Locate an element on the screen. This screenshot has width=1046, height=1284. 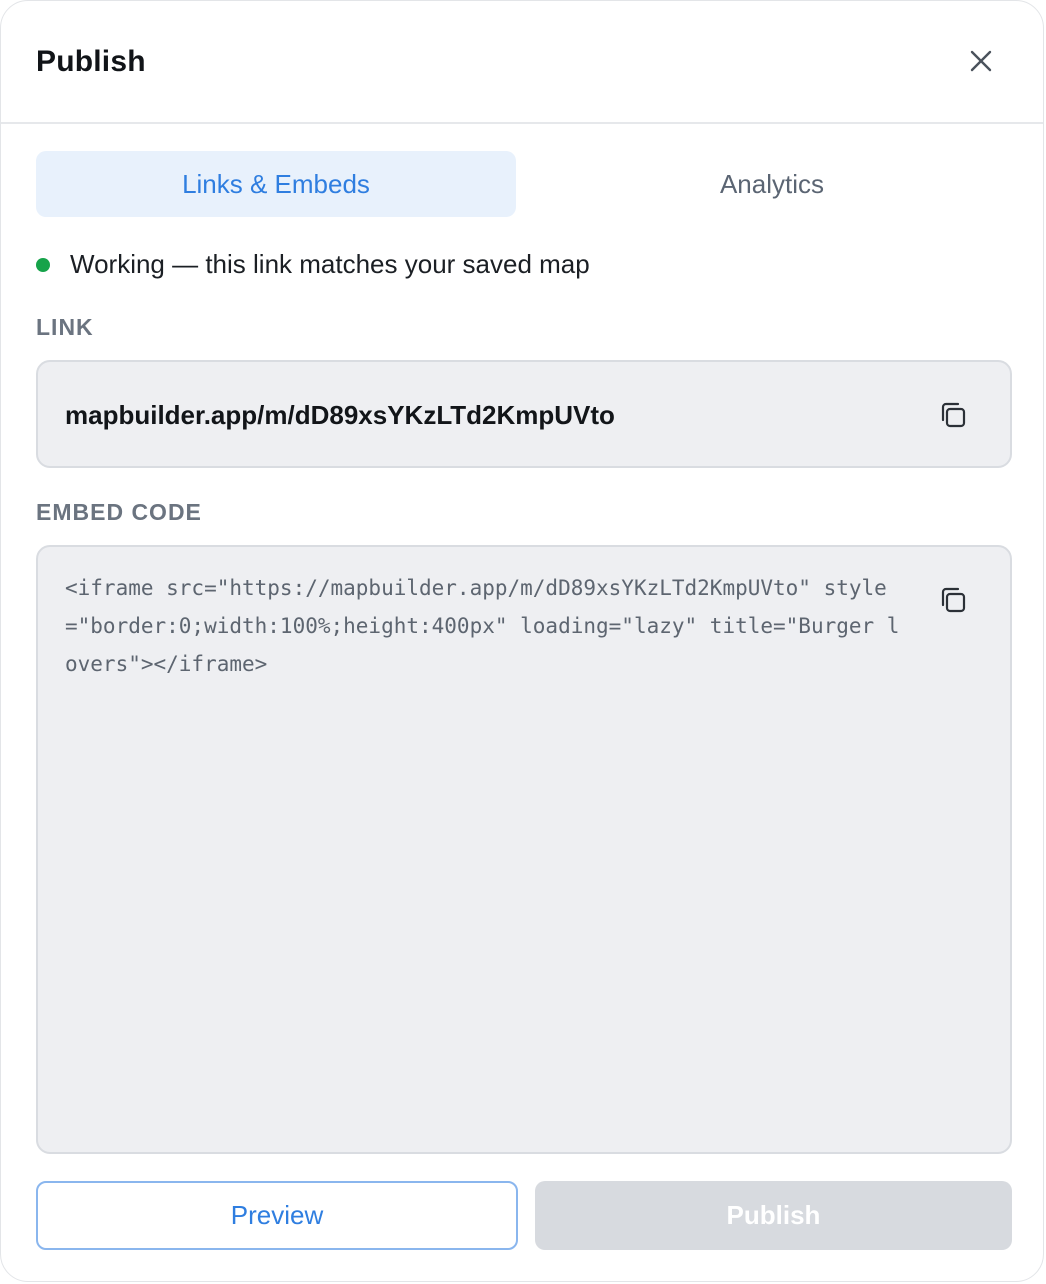
copy-link-button is located at coordinates (953, 415).